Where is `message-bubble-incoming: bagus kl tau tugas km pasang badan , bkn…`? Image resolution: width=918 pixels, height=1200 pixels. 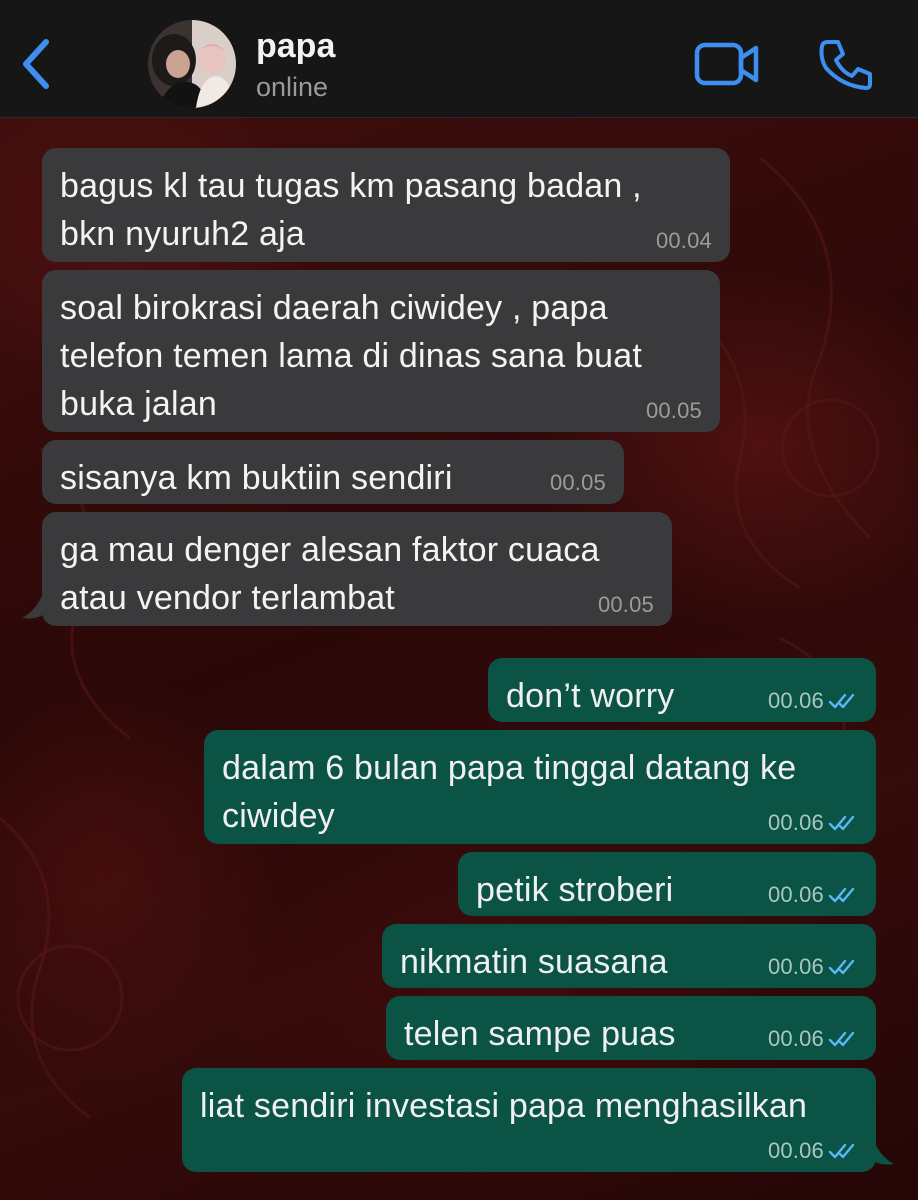 message-bubble-incoming: bagus kl tau tugas km pasang badan , bkn… is located at coordinates (386, 205).